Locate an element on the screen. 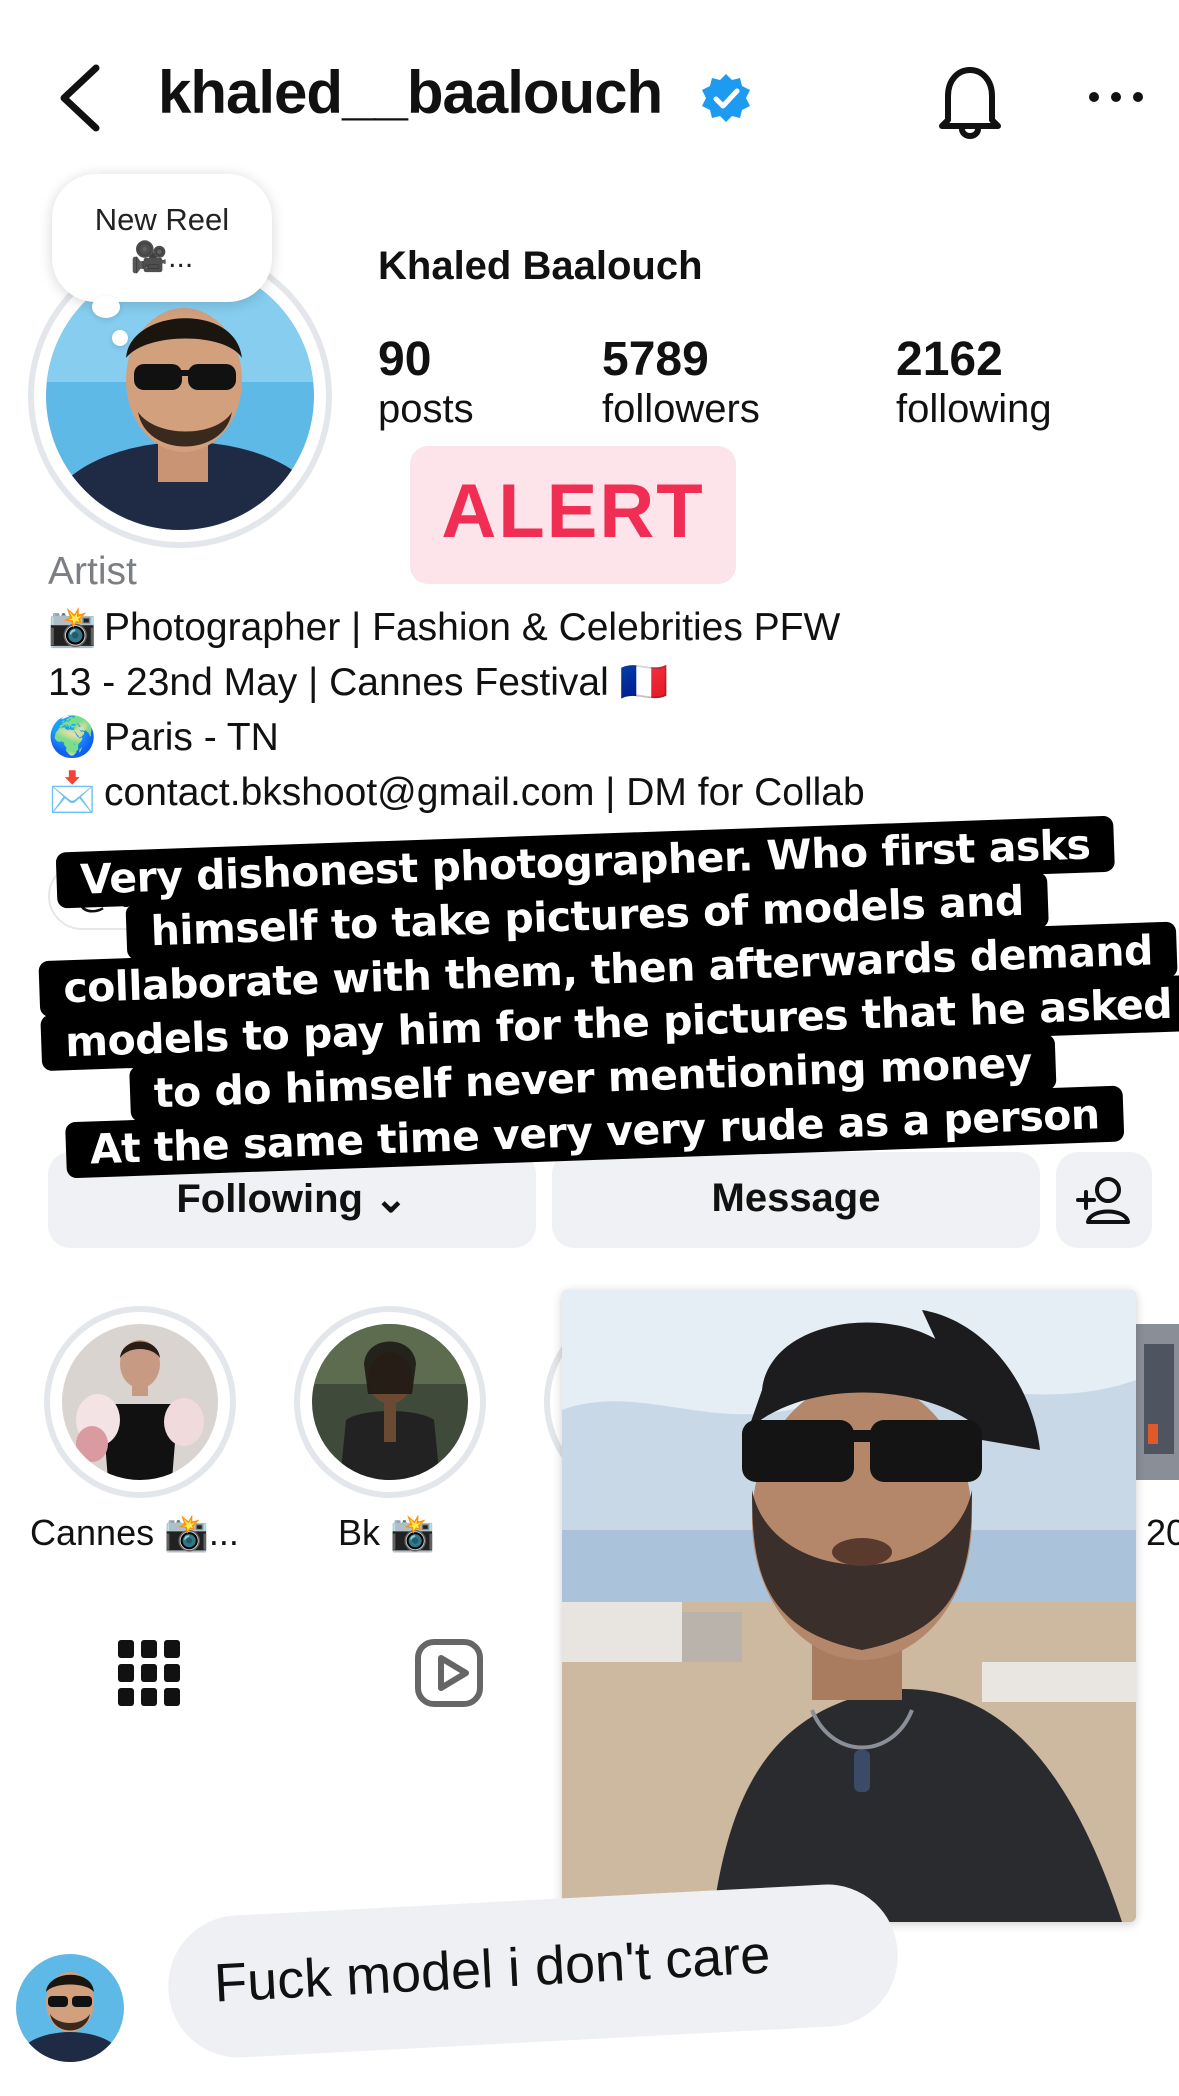  posts-stat: 90 posts is located at coordinates (426, 382).